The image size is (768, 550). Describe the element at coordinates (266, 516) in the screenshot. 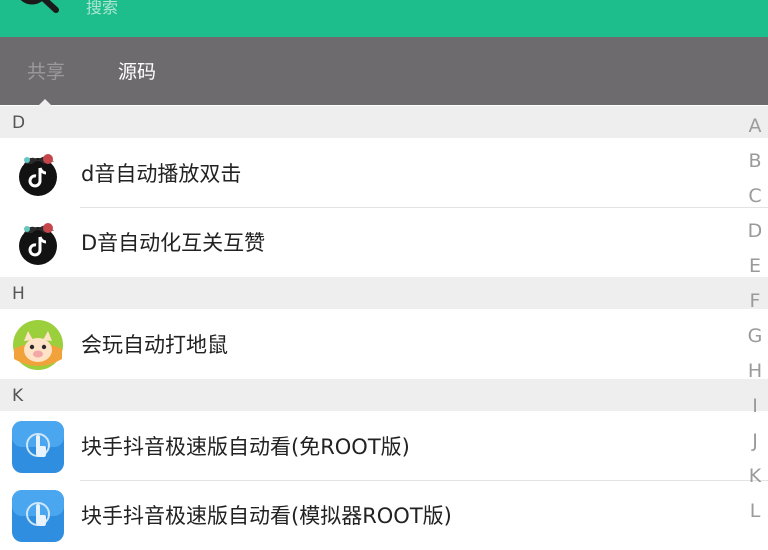

I see `app-name: 块手抖音极速版自动看(模拟器ROOT版)` at that location.